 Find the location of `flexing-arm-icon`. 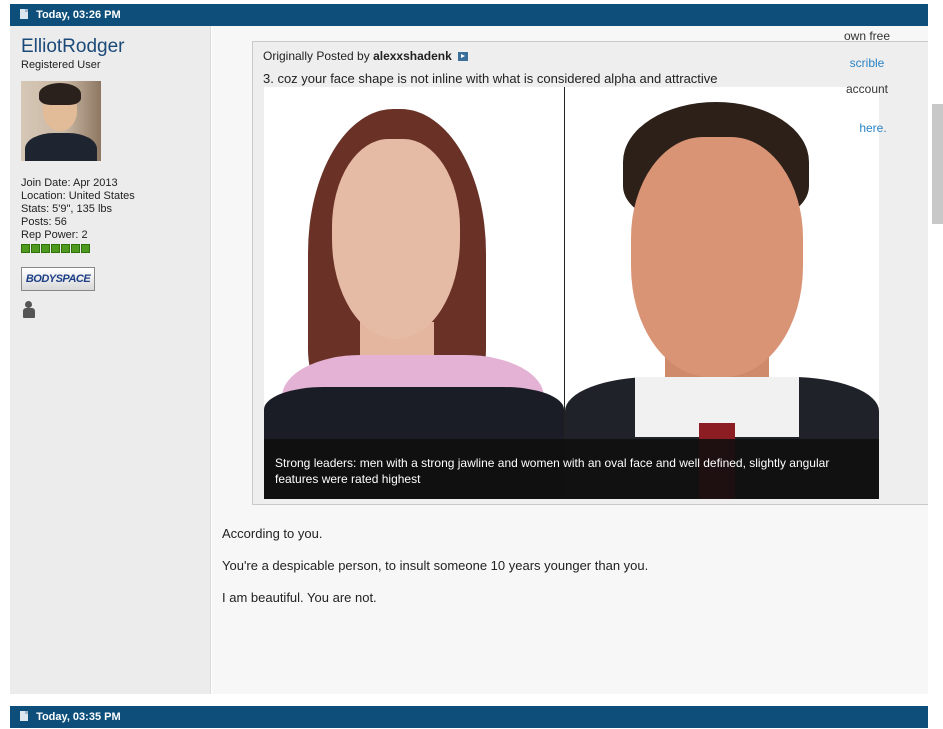

flexing-arm-icon is located at coordinates (30, 309).